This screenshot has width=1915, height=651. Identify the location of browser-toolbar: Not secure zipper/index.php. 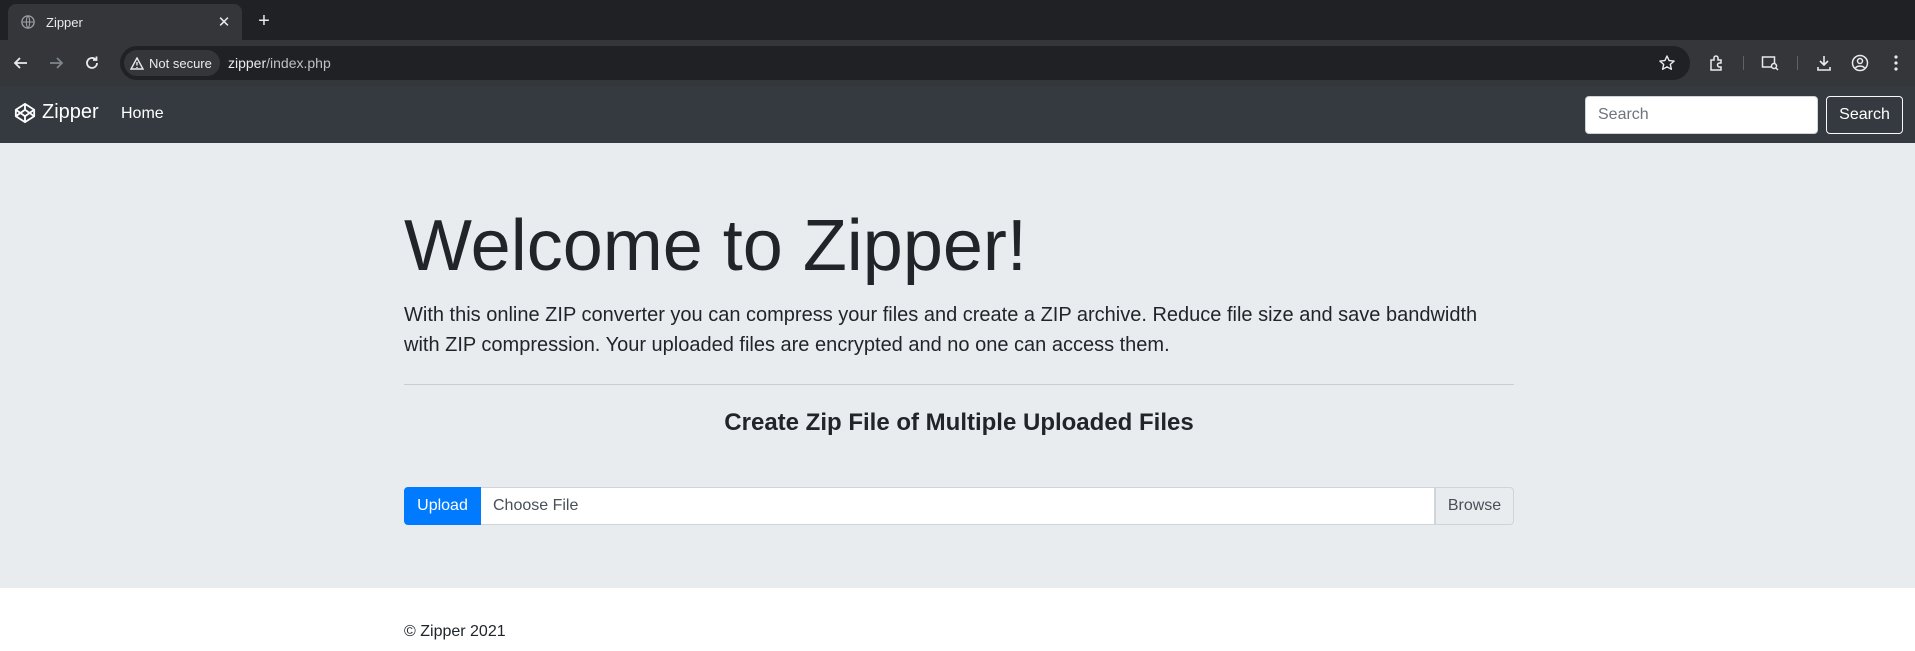
(957, 63).